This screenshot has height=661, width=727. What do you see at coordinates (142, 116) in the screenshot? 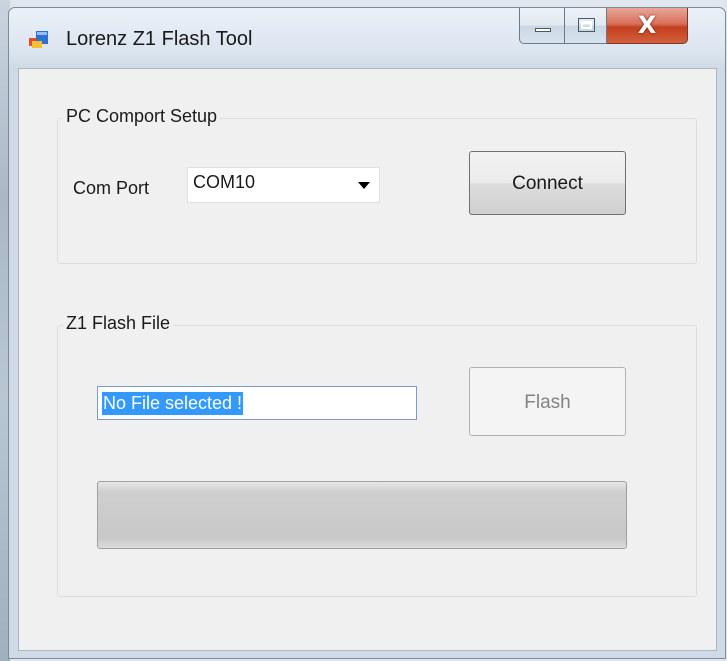
I see `comport-setup-title: PC Comport Setup` at bounding box center [142, 116].